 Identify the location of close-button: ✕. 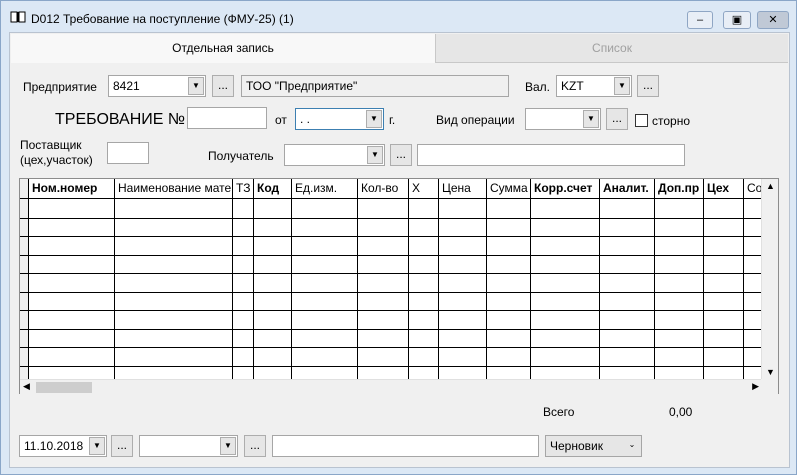
(773, 20).